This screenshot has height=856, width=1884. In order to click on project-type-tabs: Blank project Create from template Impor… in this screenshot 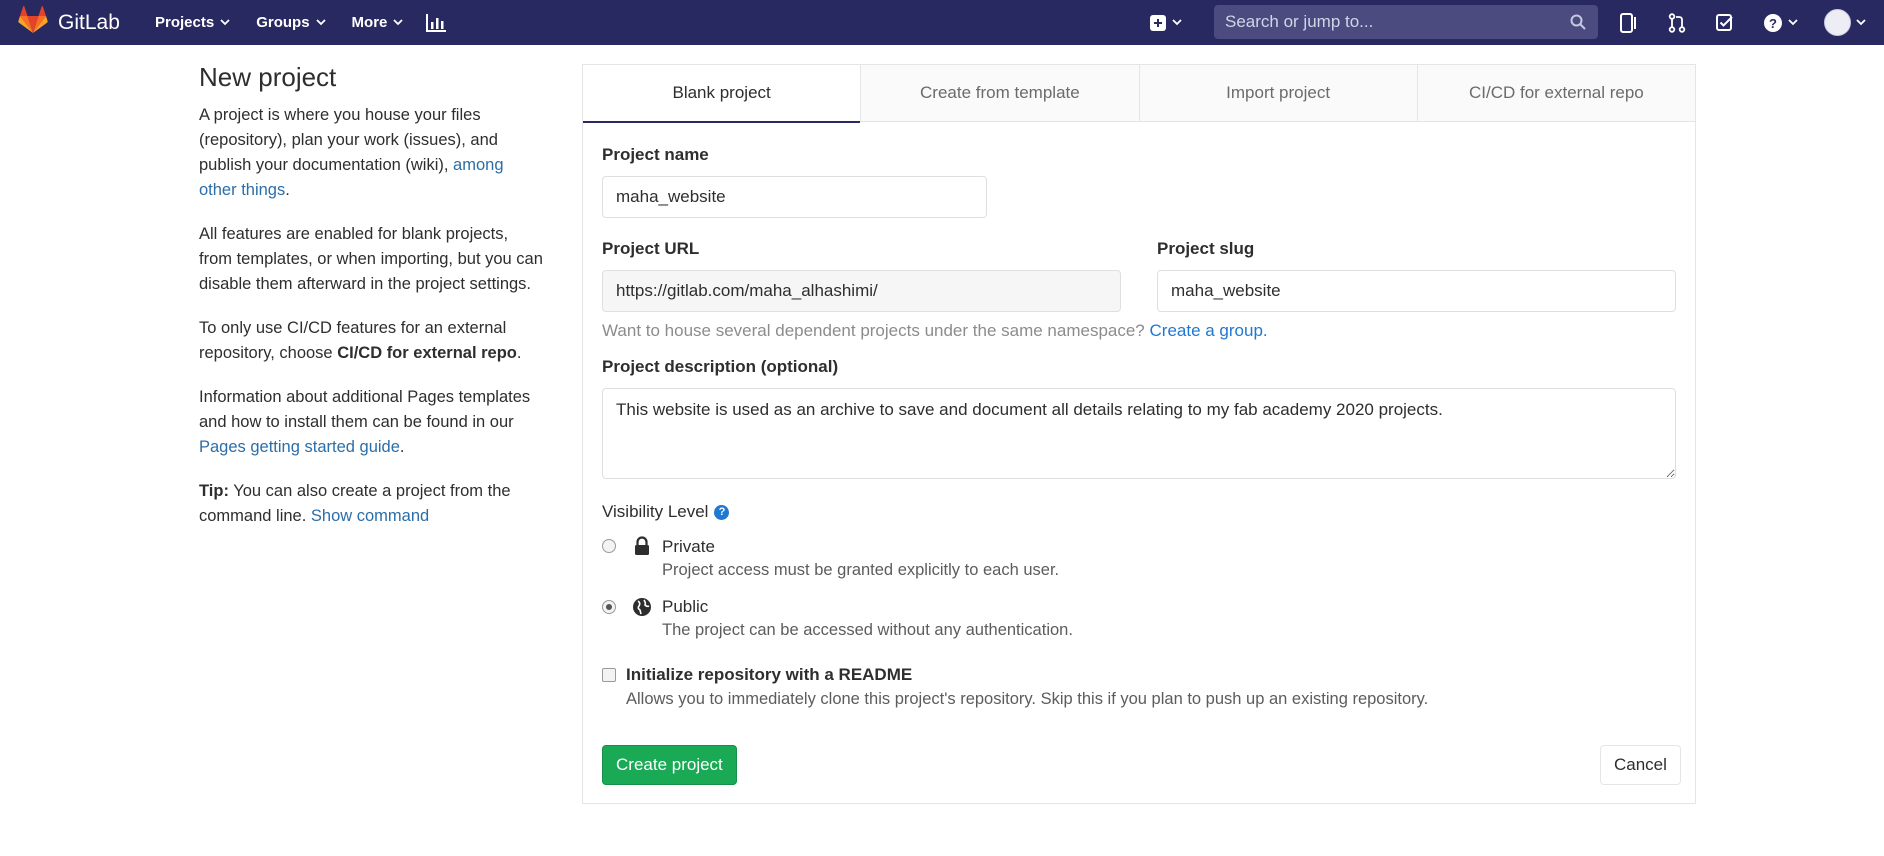, I will do `click(1139, 94)`.